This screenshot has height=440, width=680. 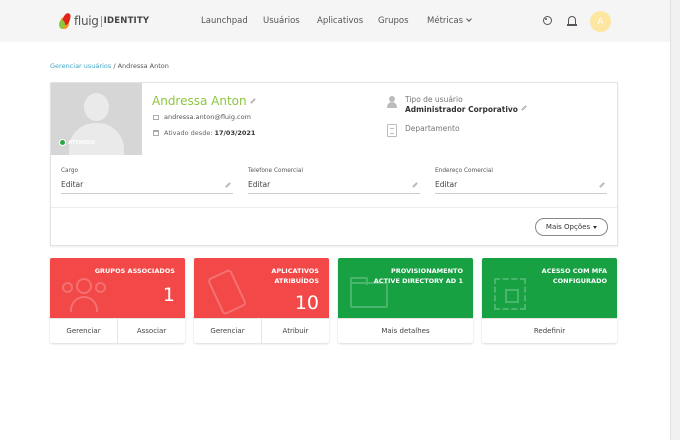 I want to click on card-mfa-title-line1: ACESSO COM MFA, so click(x=574, y=271).